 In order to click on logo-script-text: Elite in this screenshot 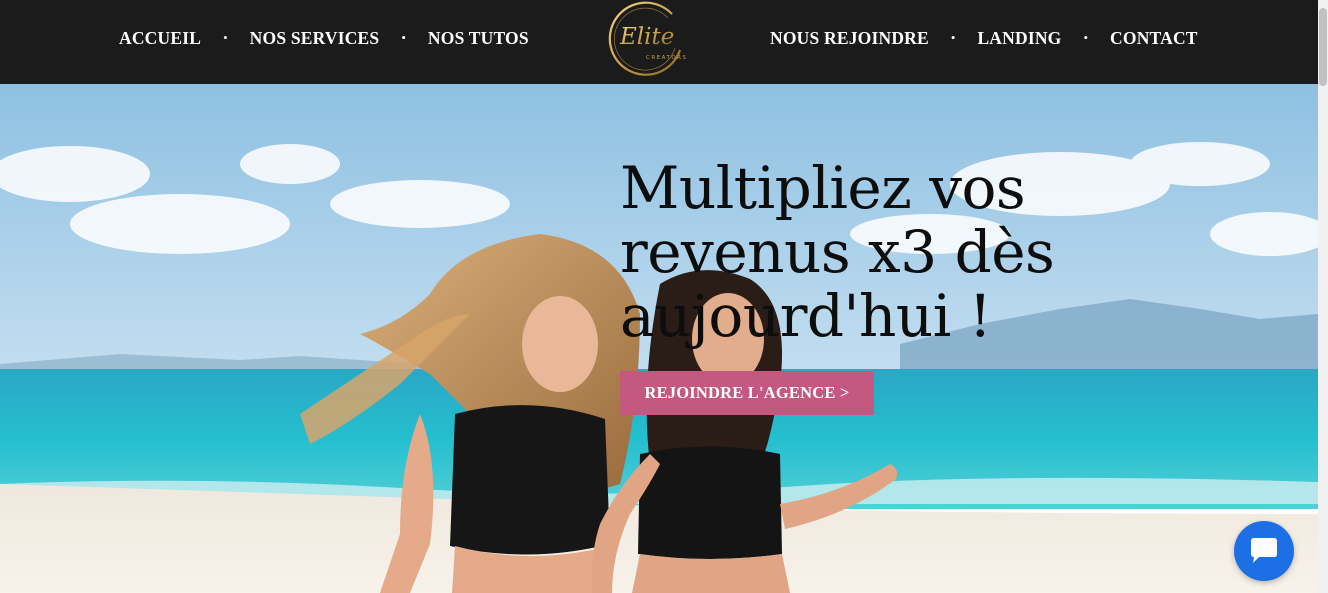, I will do `click(646, 37)`.